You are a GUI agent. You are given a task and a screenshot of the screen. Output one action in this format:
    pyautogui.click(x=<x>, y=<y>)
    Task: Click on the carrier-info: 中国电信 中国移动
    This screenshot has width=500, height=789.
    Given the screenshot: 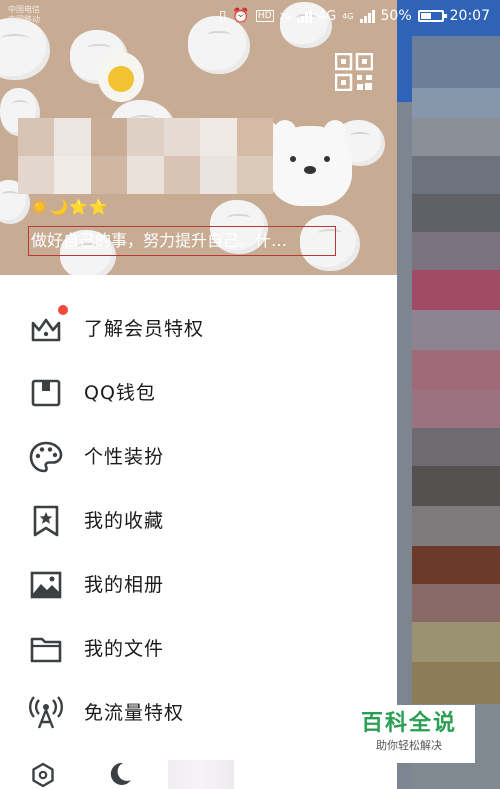 What is the action you would take?
    pyautogui.click(x=24, y=15)
    